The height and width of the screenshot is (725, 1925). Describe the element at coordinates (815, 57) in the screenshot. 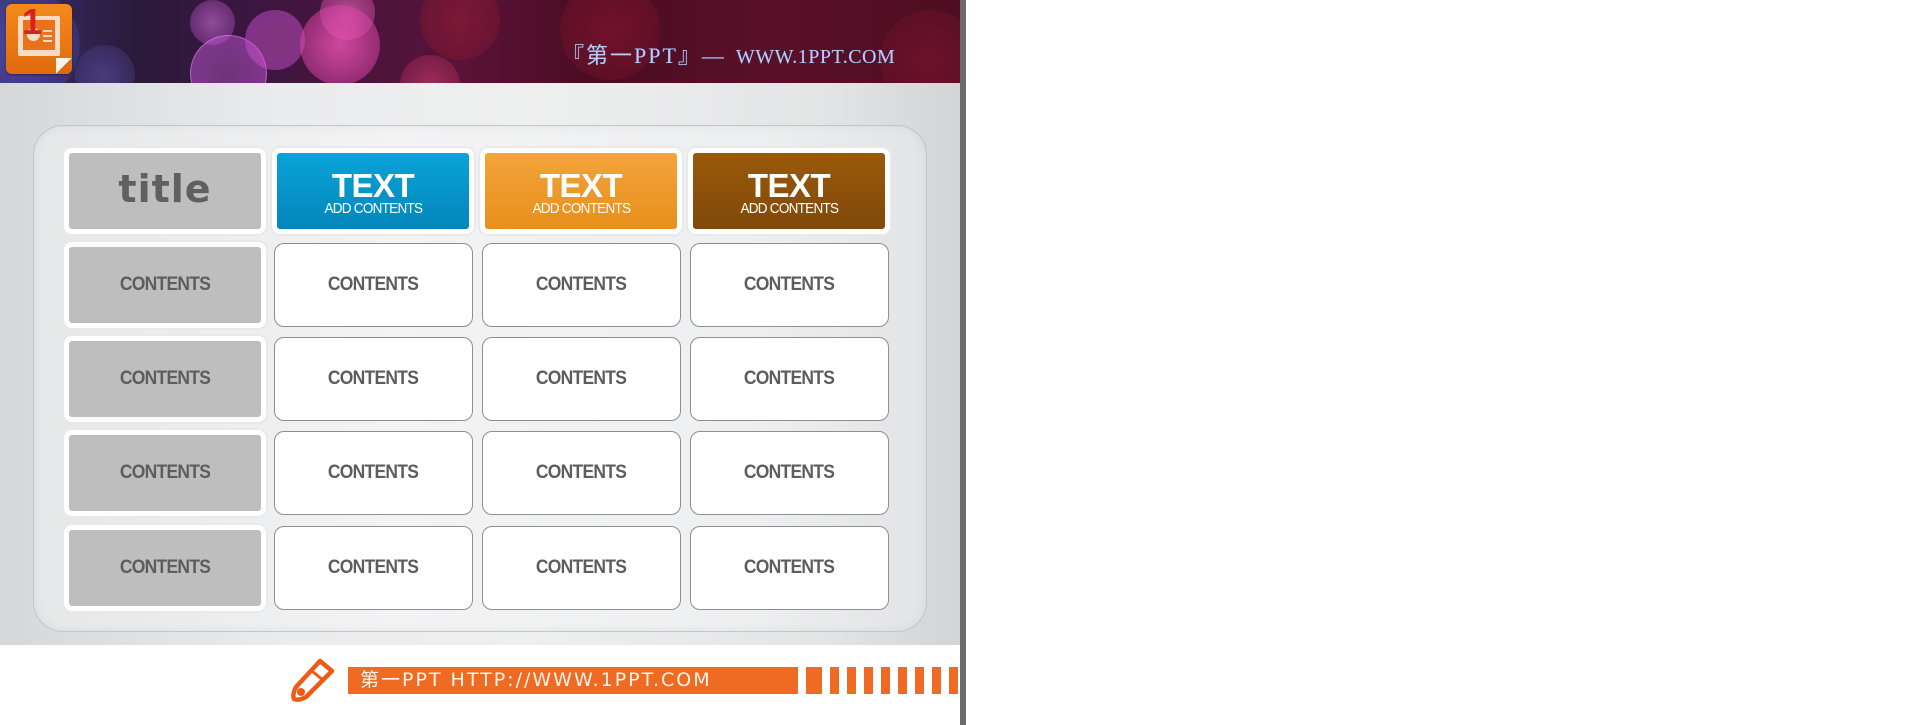

I see `brand-url: WWW.1PPT.COM` at that location.